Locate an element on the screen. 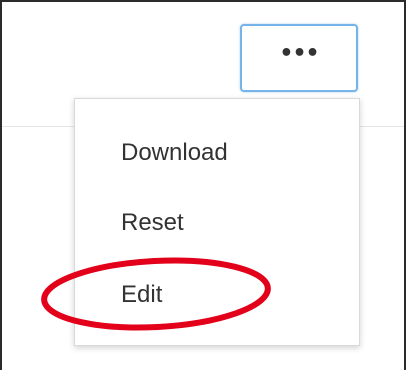 Image resolution: width=411 pixels, height=374 pixels. menu-item-reset: Reset is located at coordinates (217, 223).